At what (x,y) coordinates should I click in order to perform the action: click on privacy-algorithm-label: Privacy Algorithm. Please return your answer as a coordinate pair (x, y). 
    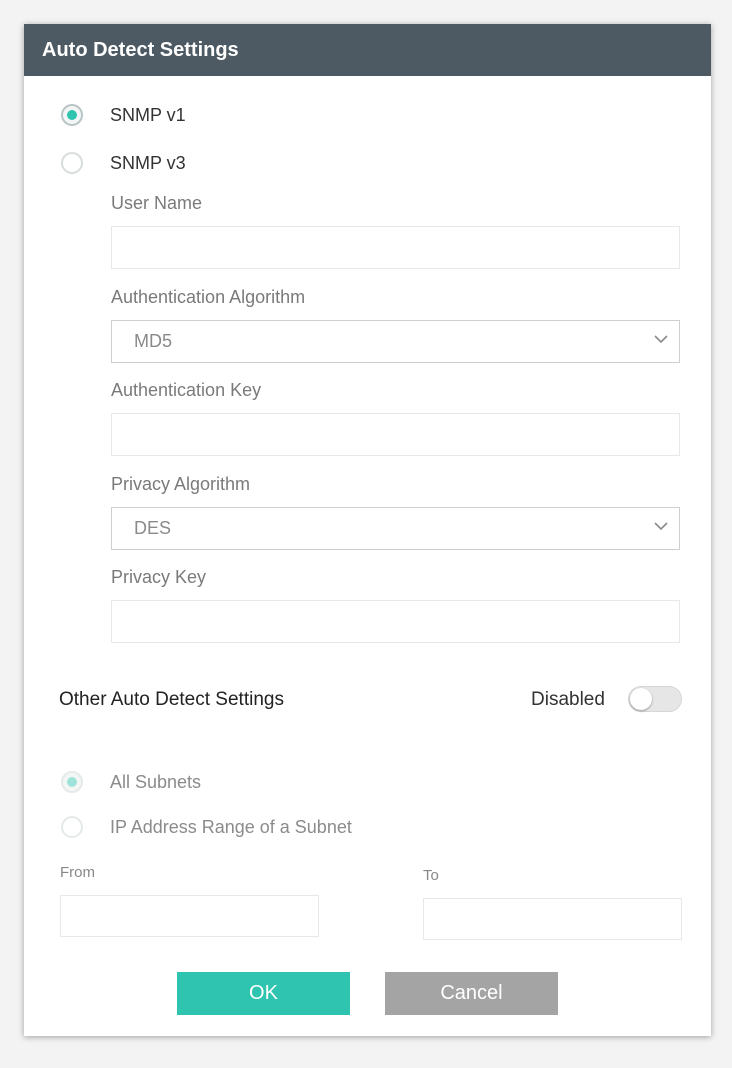
    Looking at the image, I should click on (181, 484).